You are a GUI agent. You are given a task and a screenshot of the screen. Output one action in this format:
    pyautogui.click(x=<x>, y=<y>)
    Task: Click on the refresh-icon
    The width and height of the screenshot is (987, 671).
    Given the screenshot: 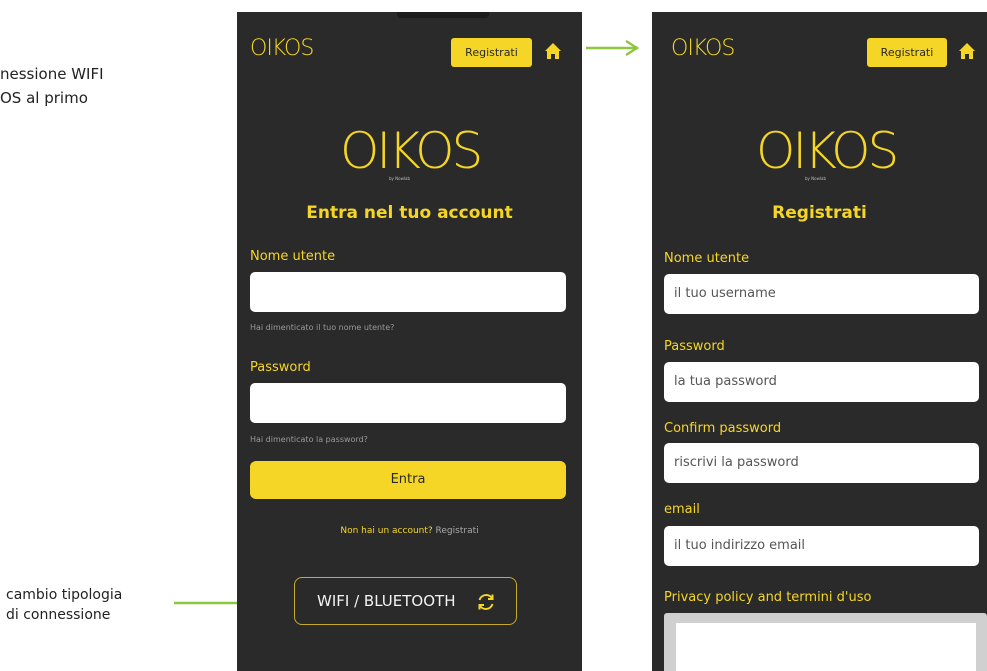 What is the action you would take?
    pyautogui.click(x=486, y=602)
    